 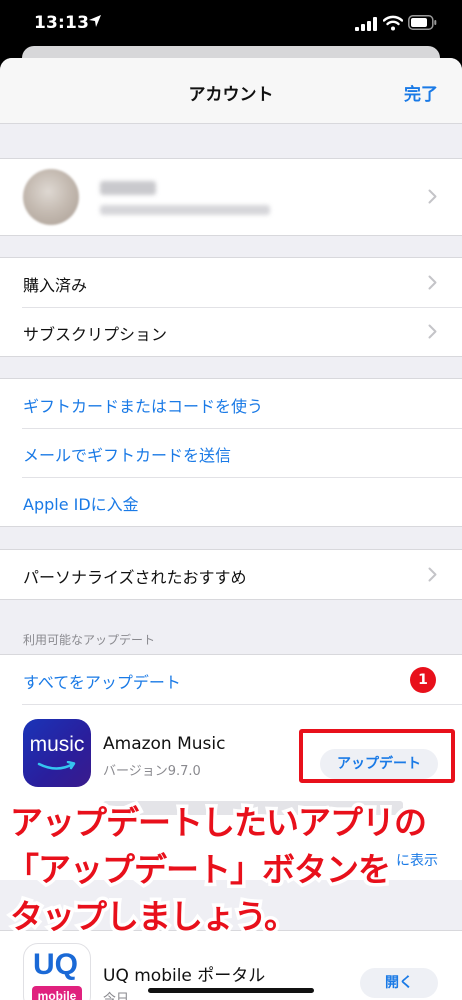 I want to click on smile-arrow-icon, so click(x=56, y=765).